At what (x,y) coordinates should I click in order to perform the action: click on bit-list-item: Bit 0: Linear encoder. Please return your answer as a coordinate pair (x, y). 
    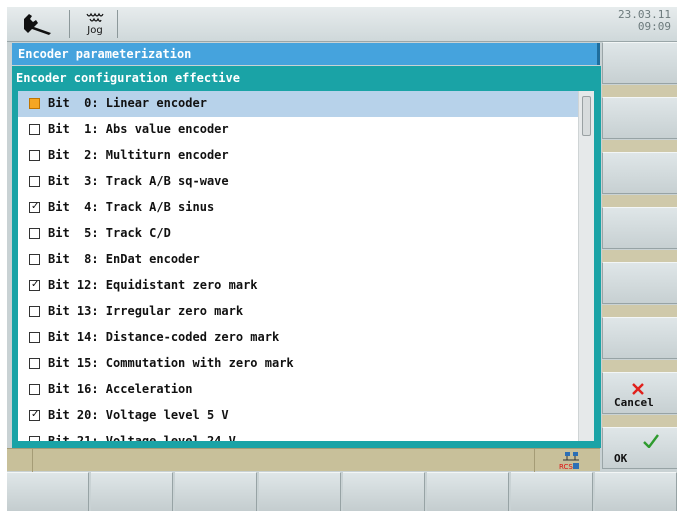
    Looking at the image, I should click on (298, 104).